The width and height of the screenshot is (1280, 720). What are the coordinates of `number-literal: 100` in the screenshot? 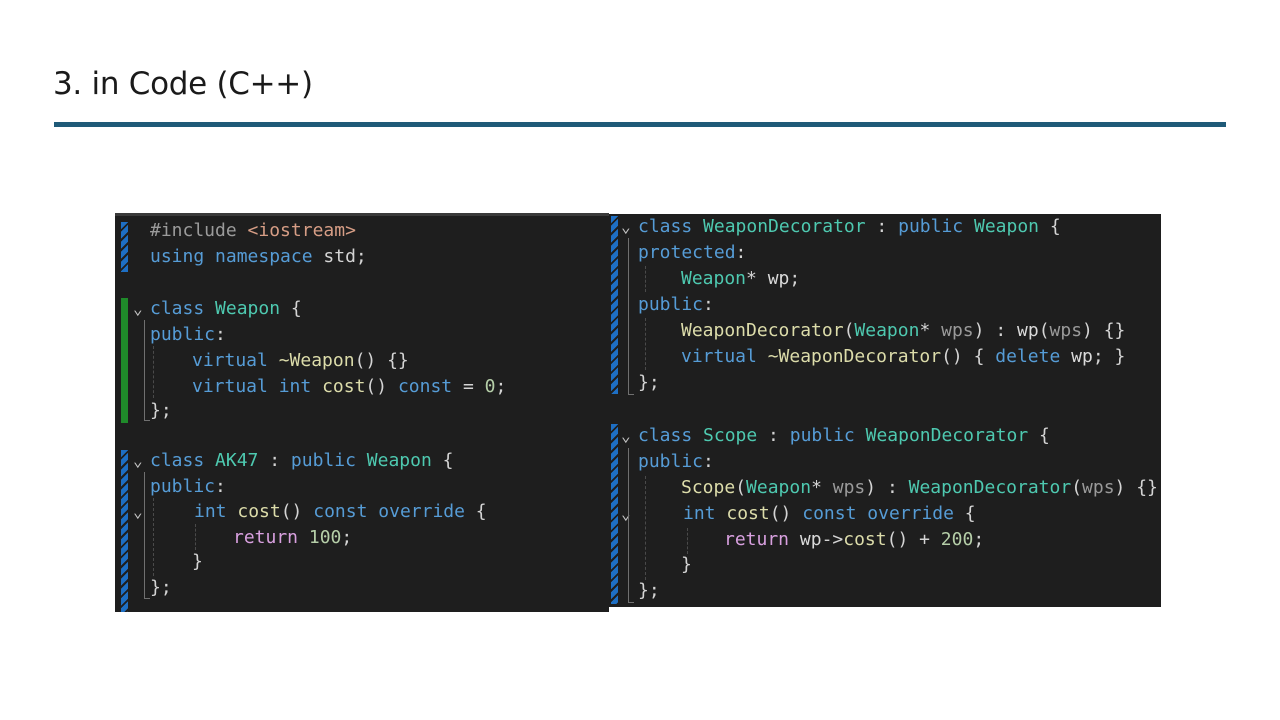 It's located at (325, 537).